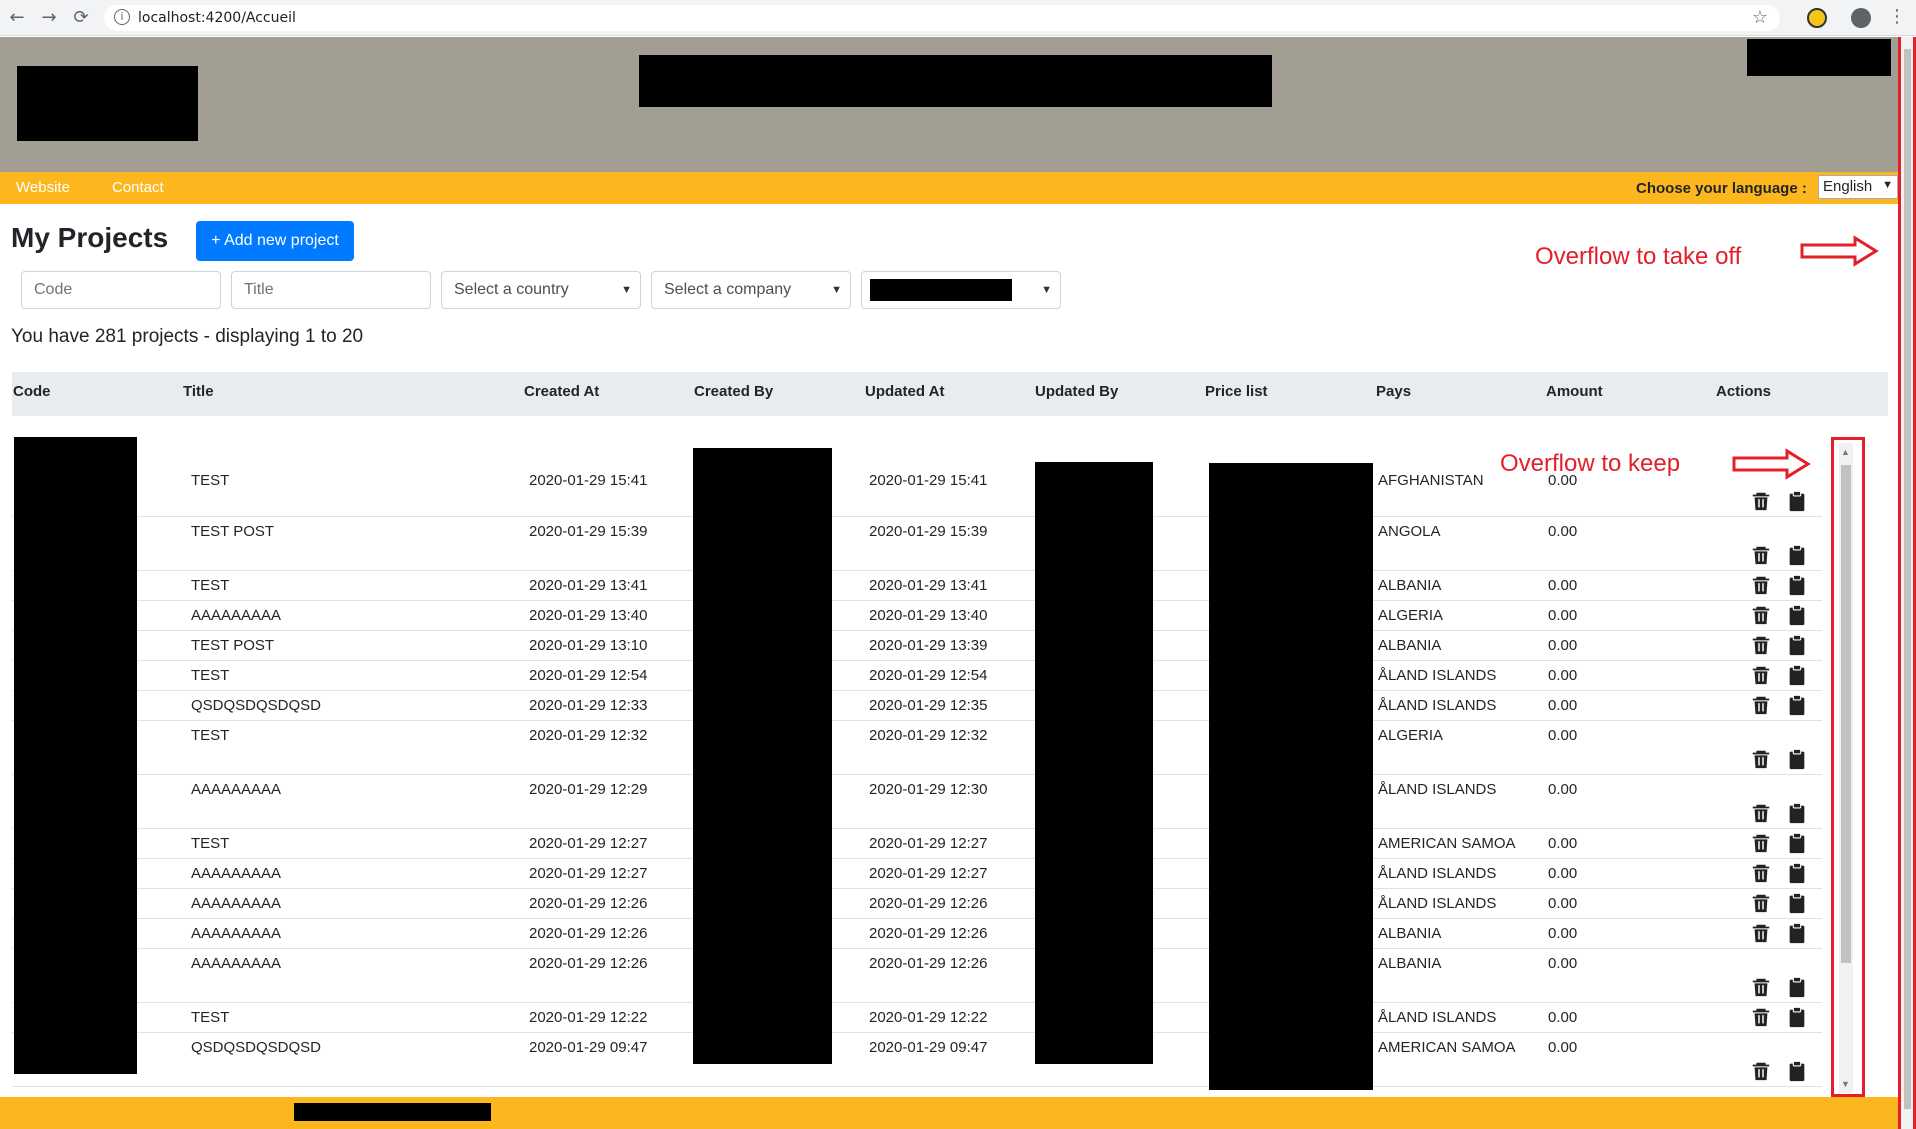 Image resolution: width=1916 pixels, height=1129 pixels. I want to click on column-header-created-at: Created At, so click(562, 391).